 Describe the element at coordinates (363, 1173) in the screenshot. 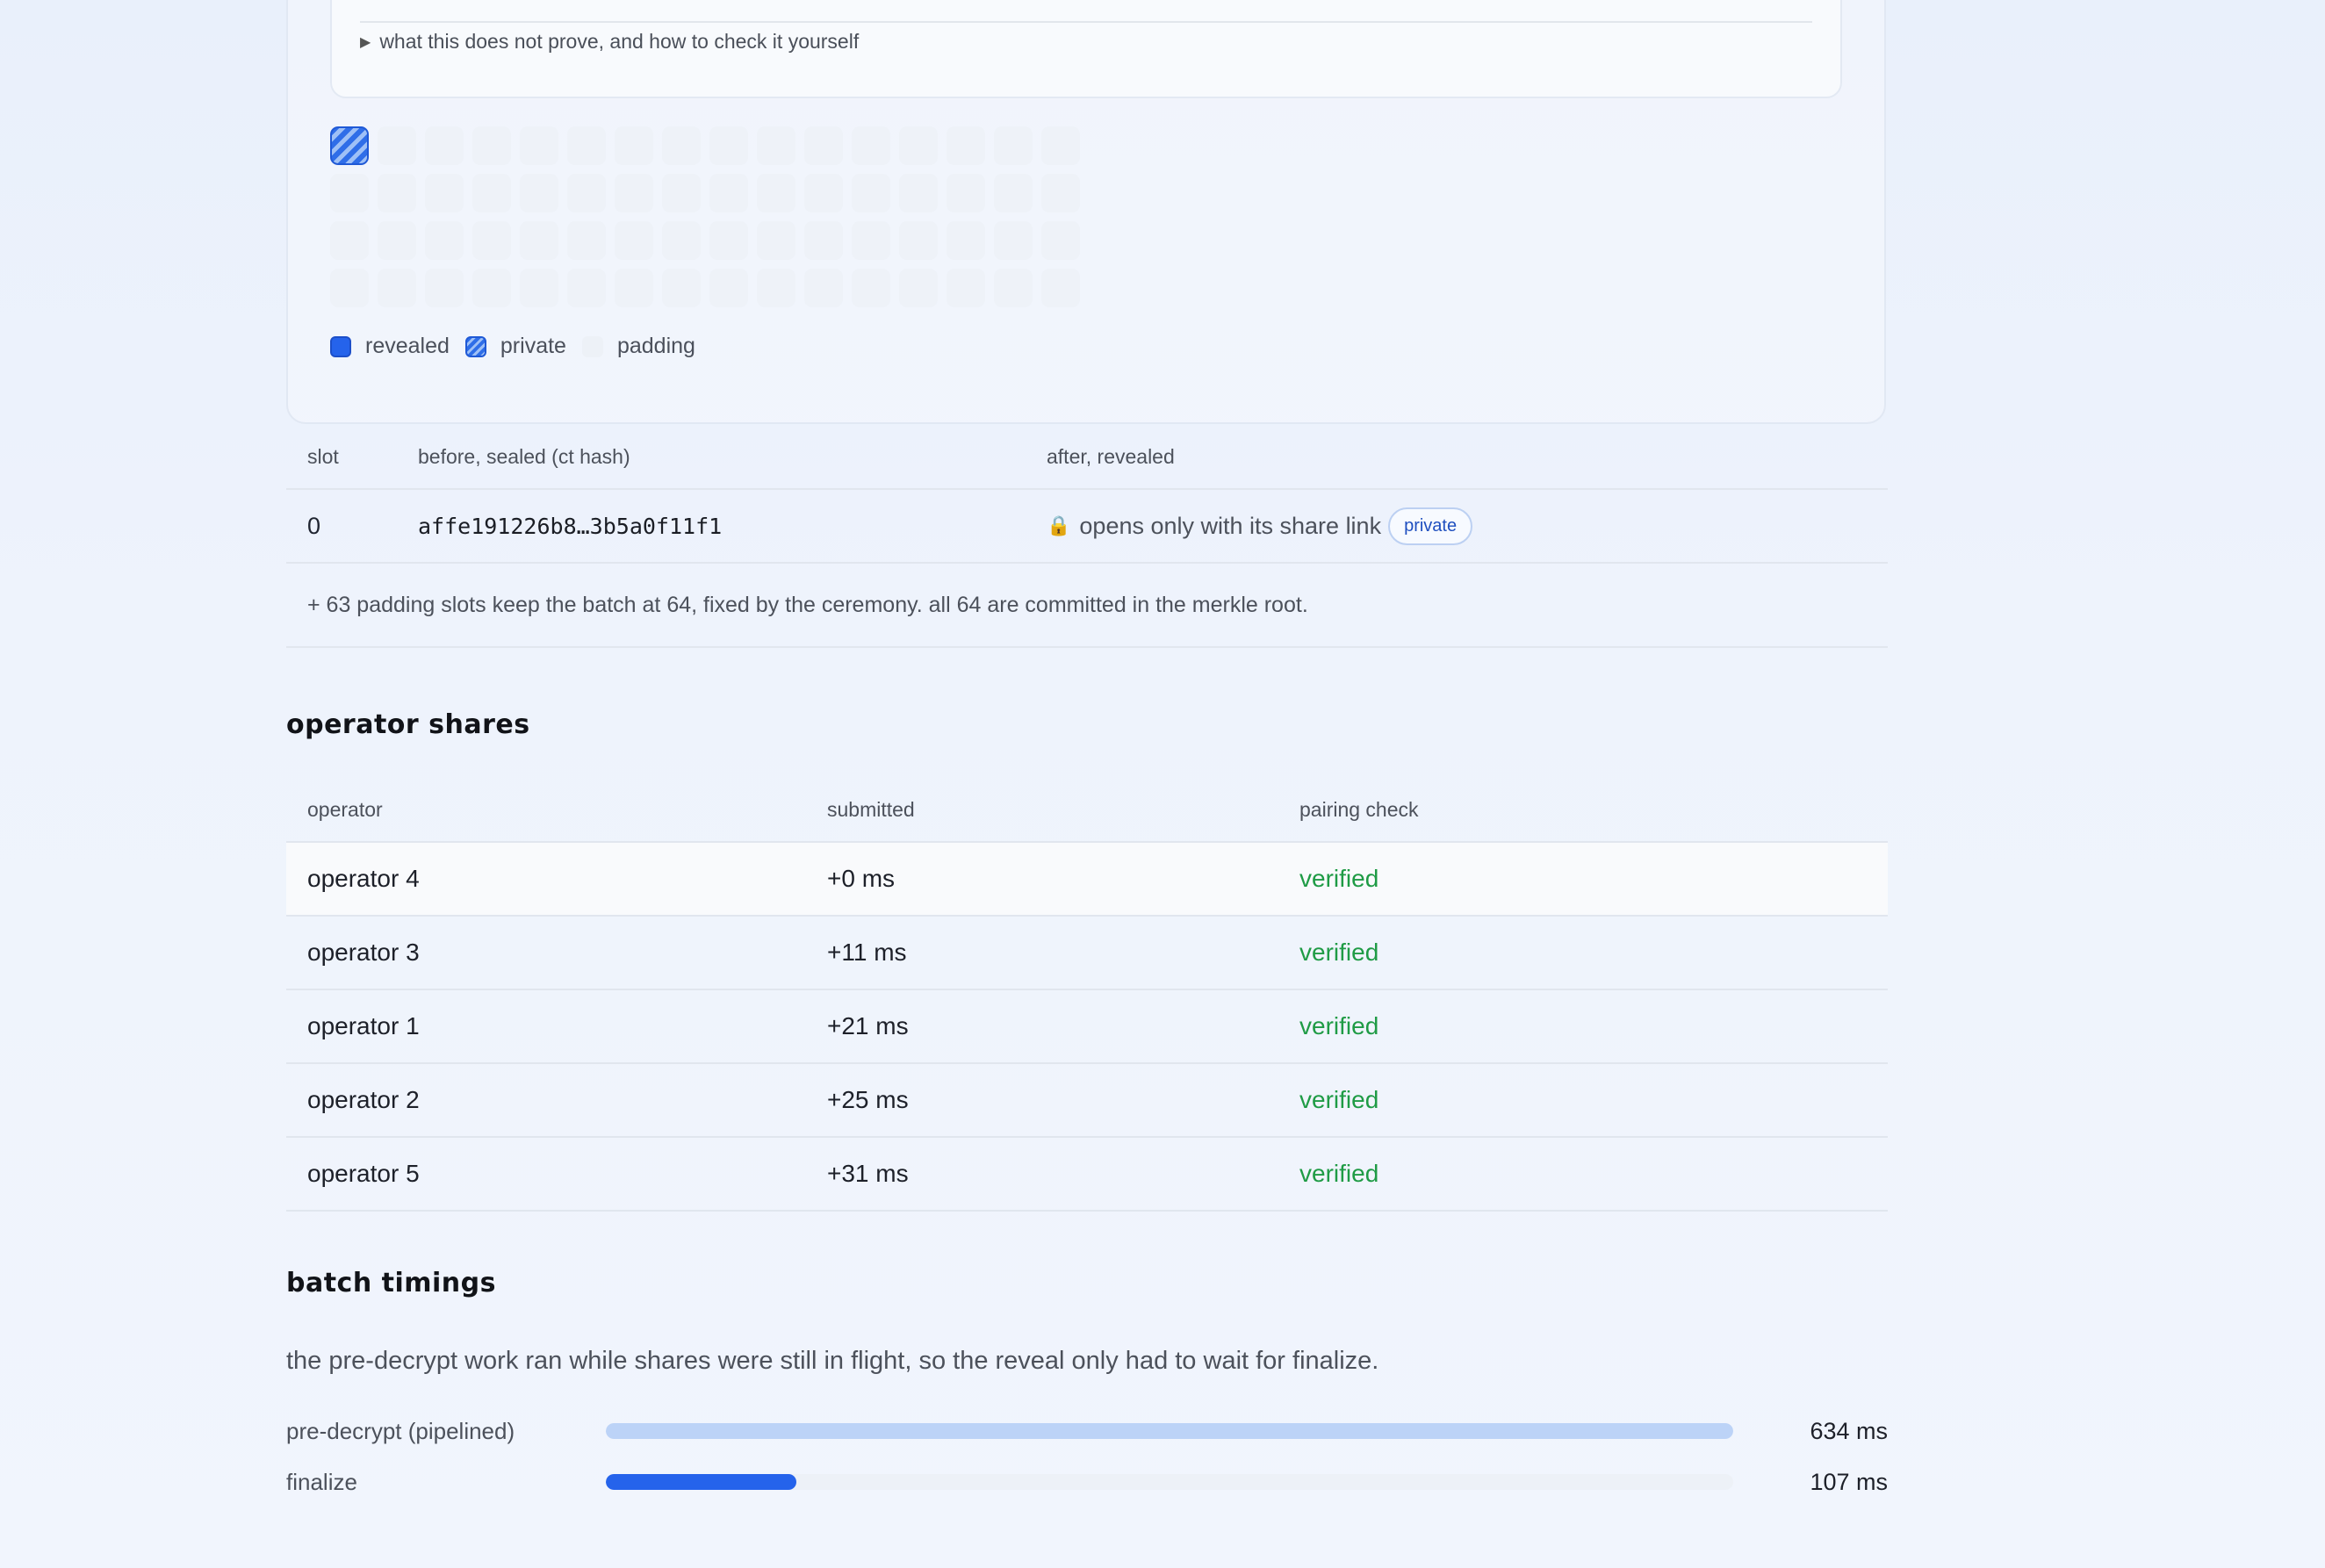

I see `operator-name: operator 5` at that location.